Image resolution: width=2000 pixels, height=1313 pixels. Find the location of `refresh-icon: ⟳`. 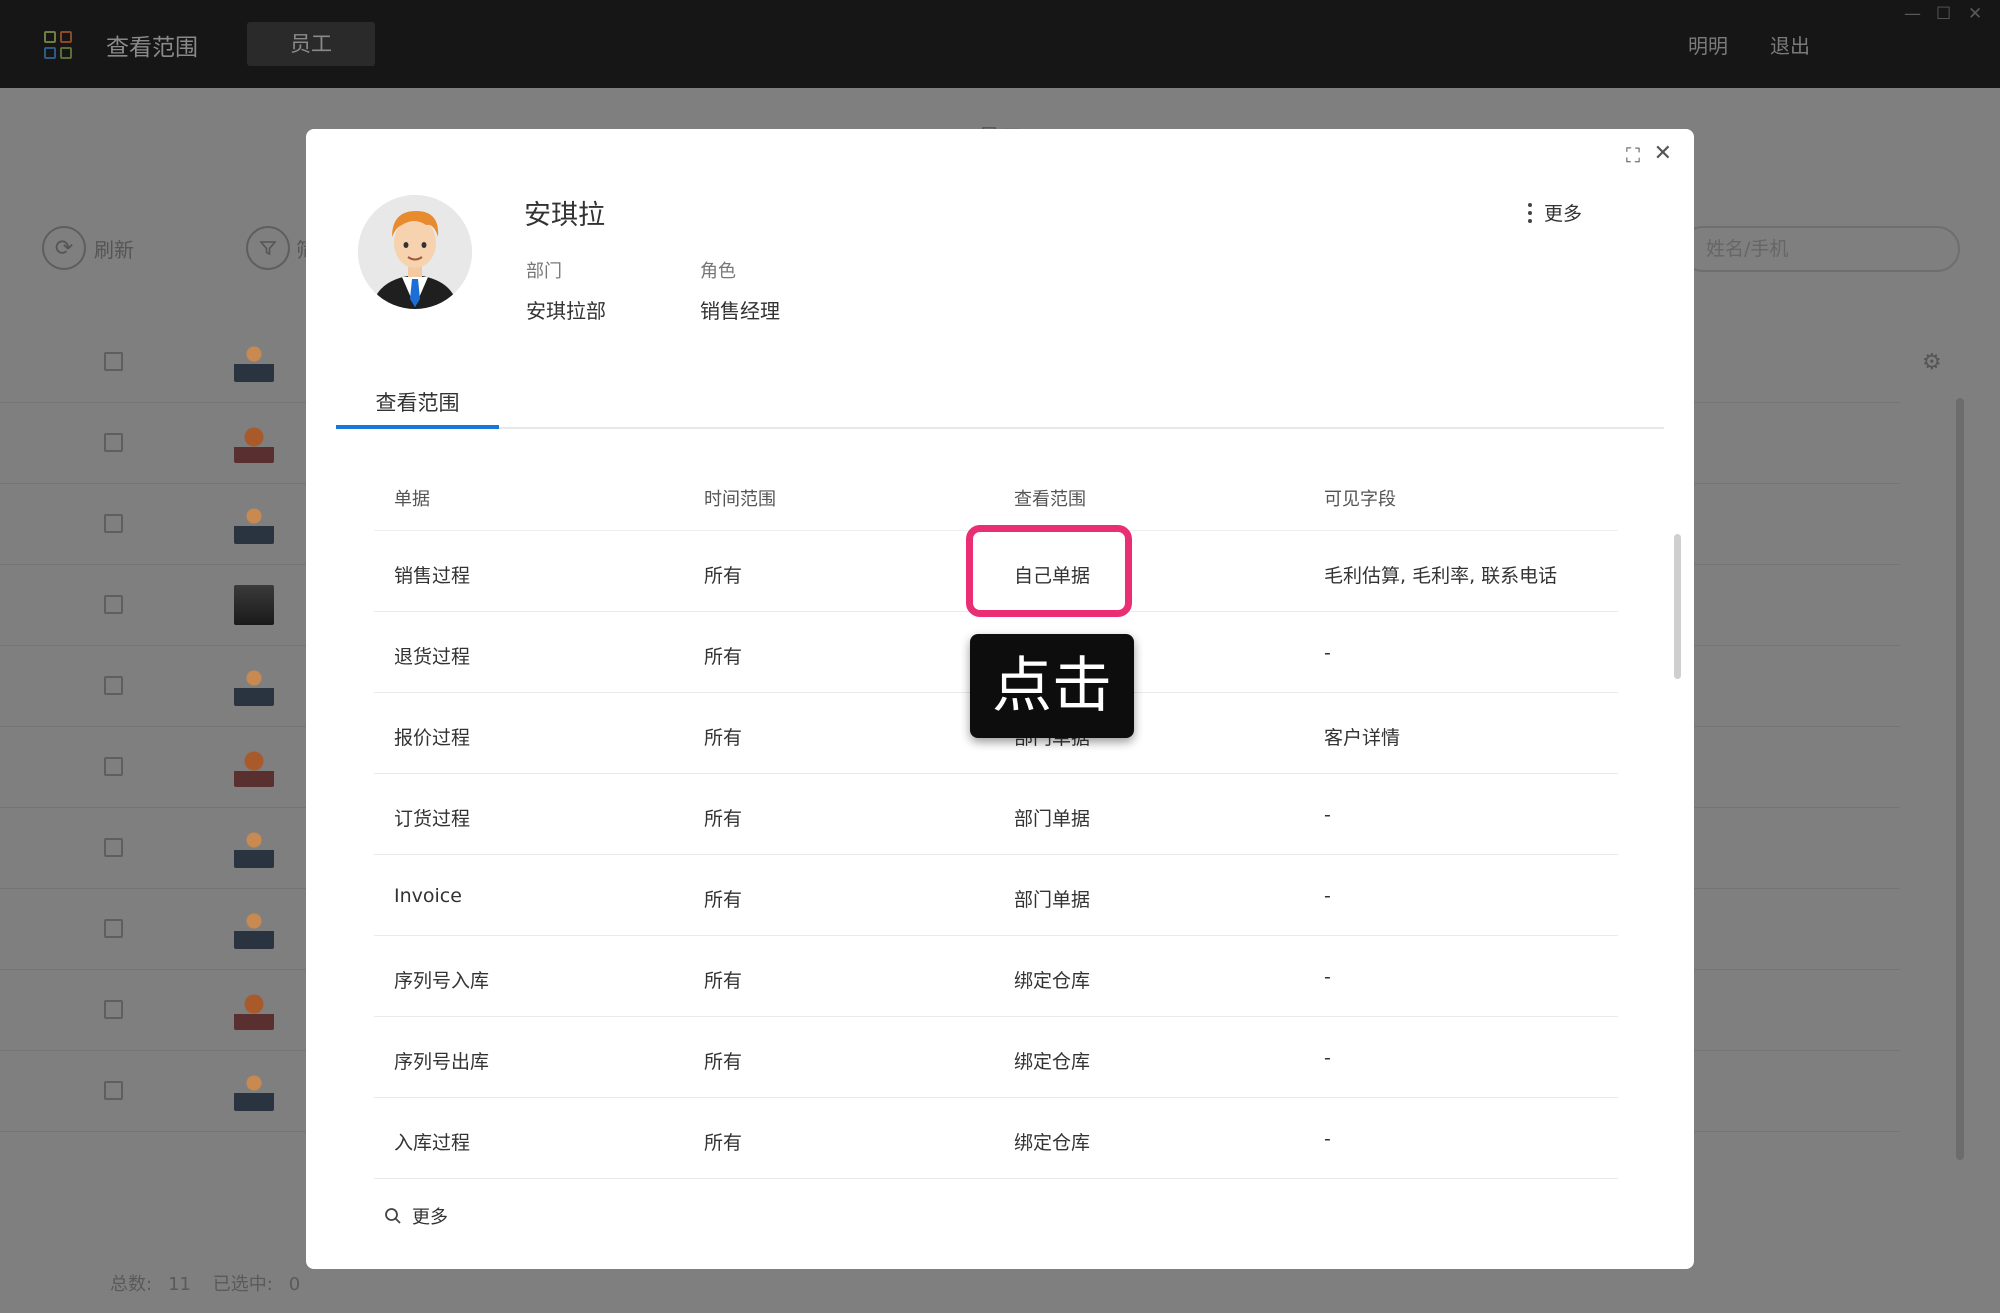

refresh-icon: ⟳ is located at coordinates (64, 248).